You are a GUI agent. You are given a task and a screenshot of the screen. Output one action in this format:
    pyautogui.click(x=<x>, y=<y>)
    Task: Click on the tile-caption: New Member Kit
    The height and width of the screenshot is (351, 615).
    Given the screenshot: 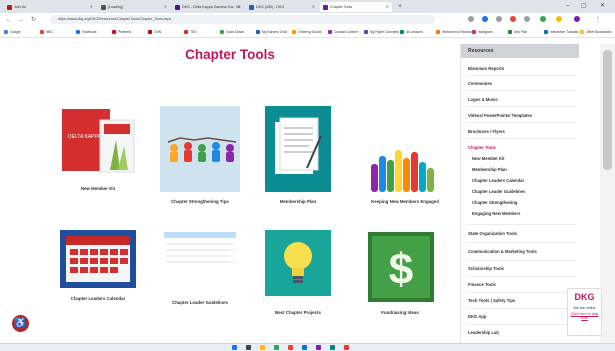 What is the action you would take?
    pyautogui.click(x=98, y=188)
    